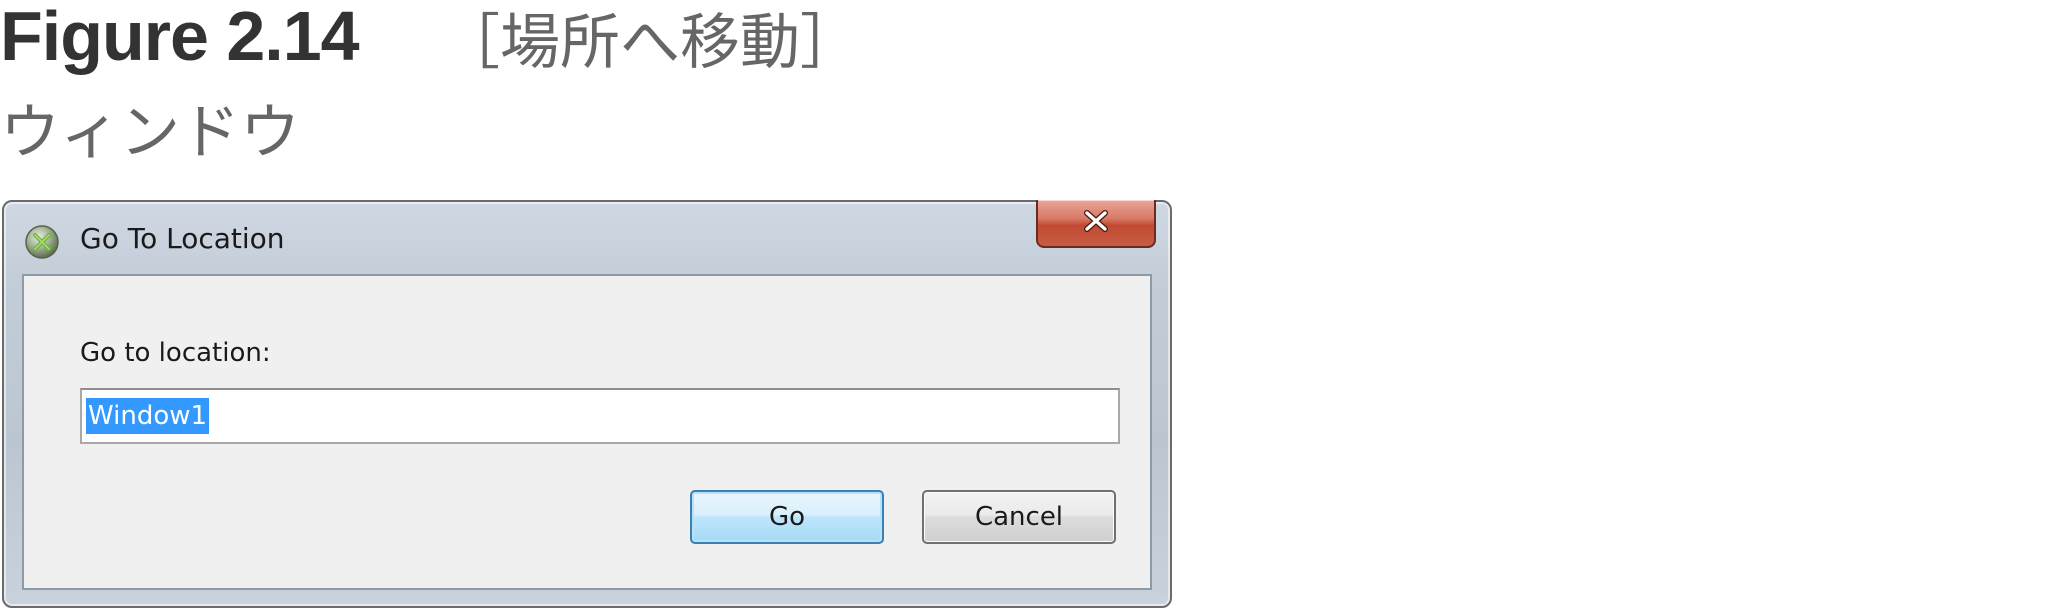 This screenshot has width=2048, height=610. I want to click on location-label: Go to location:, so click(175, 353).